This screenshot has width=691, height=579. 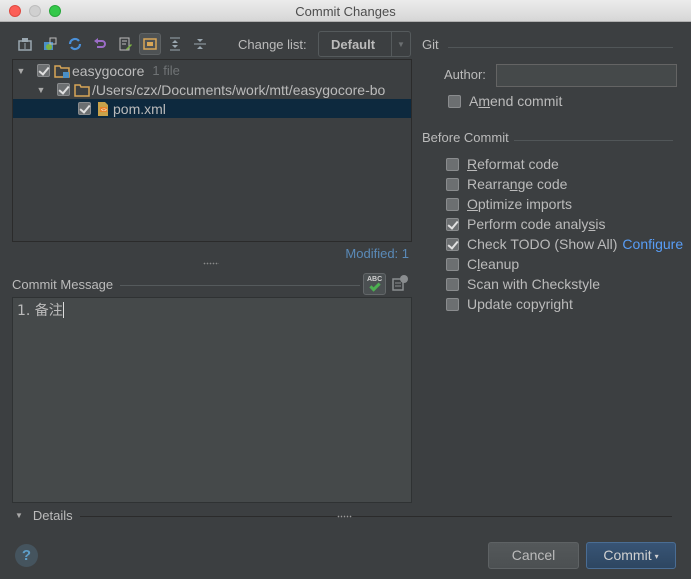 I want to click on before-commit-divider, so click(x=593, y=140).